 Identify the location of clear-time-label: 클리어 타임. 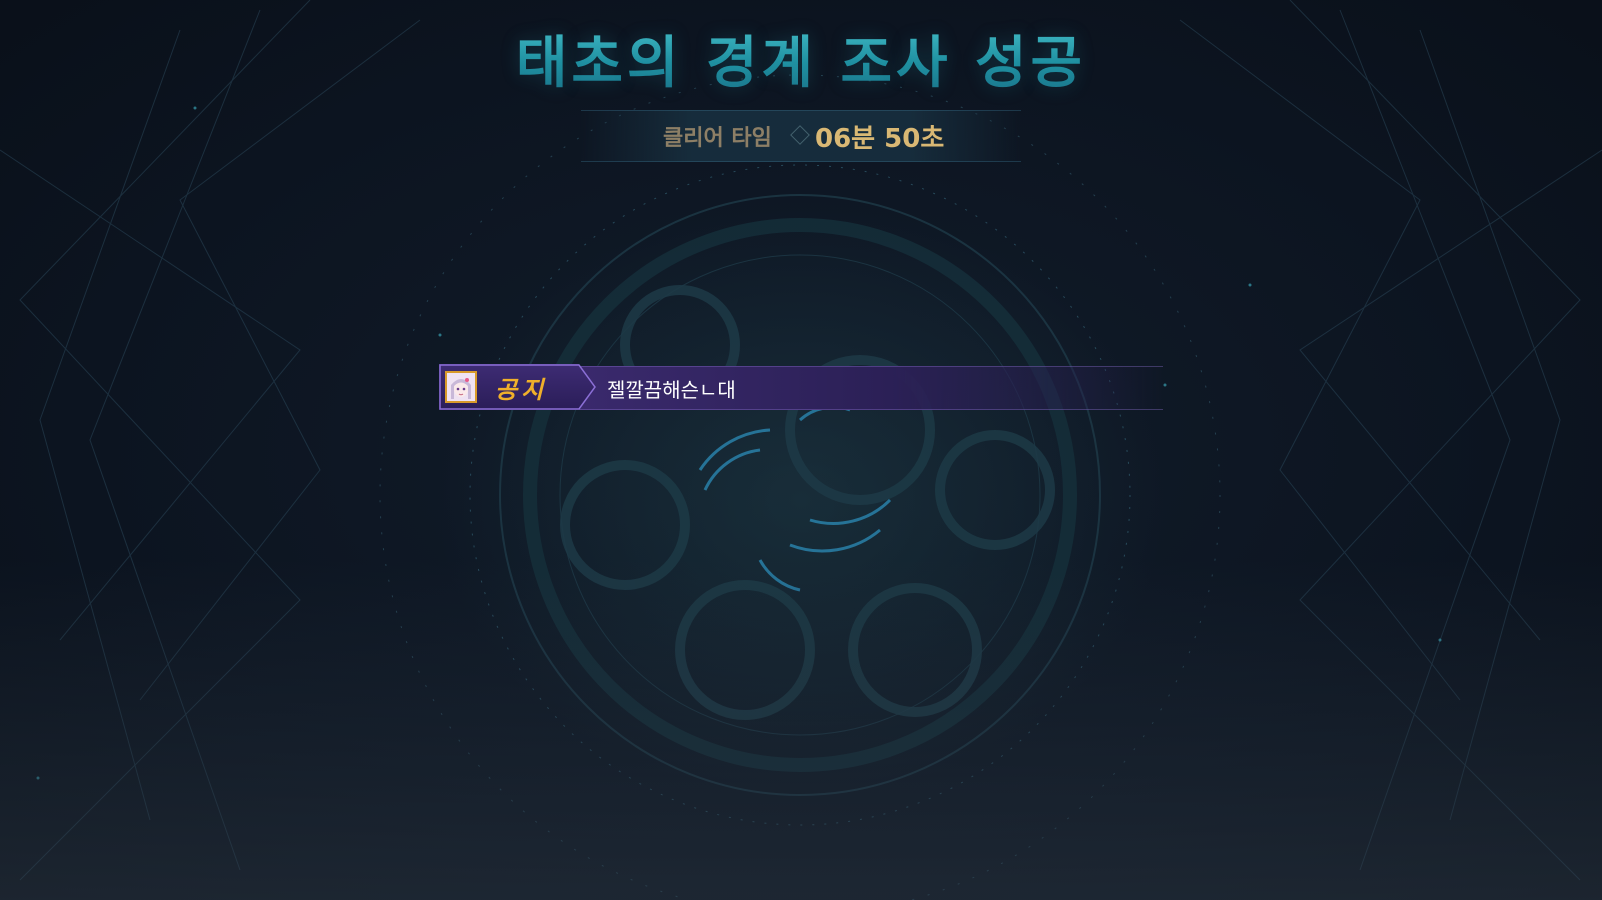
(717, 138).